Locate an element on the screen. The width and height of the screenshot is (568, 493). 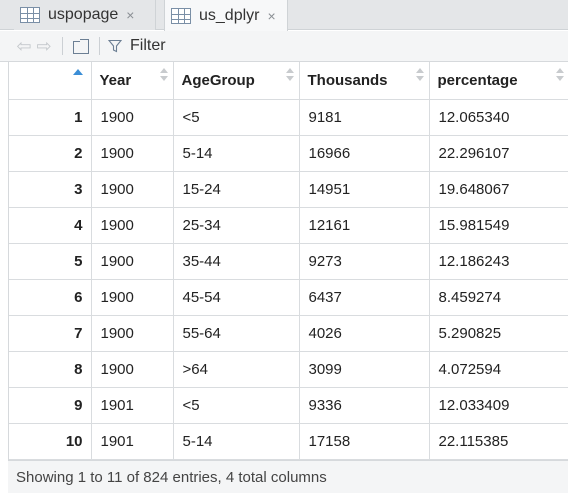
popout-window-icon is located at coordinates (81, 46).